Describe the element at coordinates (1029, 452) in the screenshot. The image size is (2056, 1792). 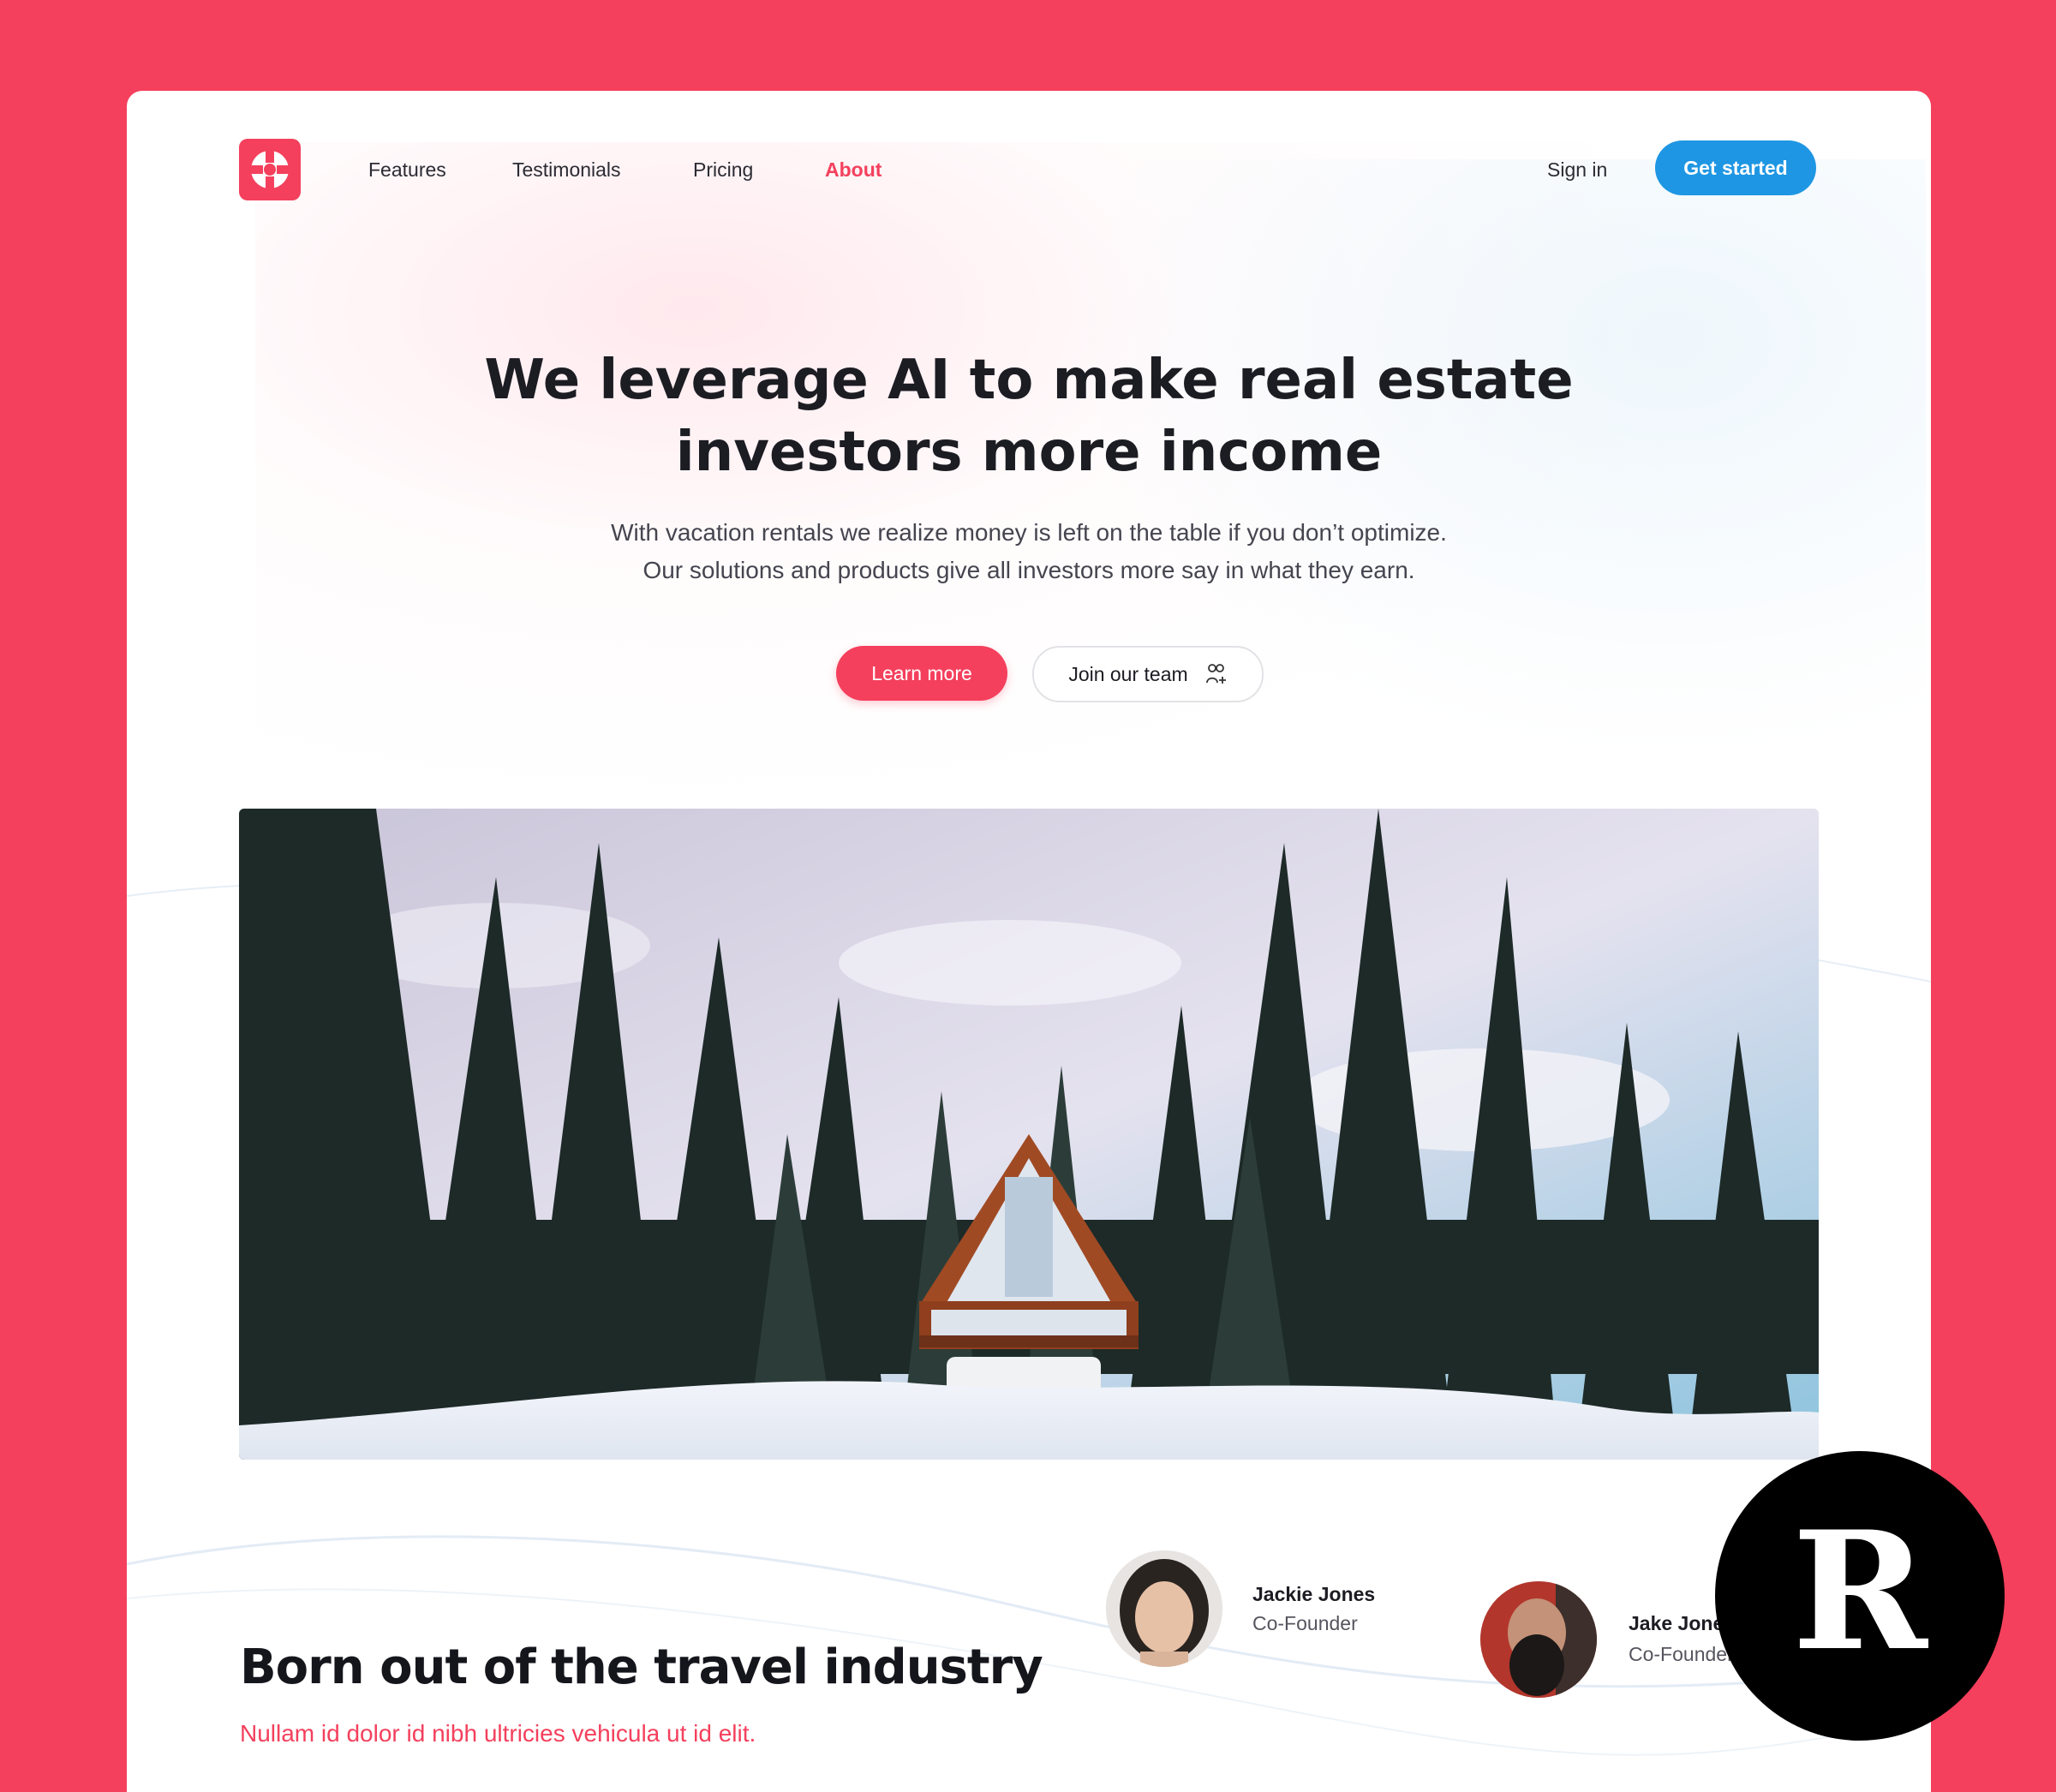
I see `hero-title-line2: investors more income` at that location.